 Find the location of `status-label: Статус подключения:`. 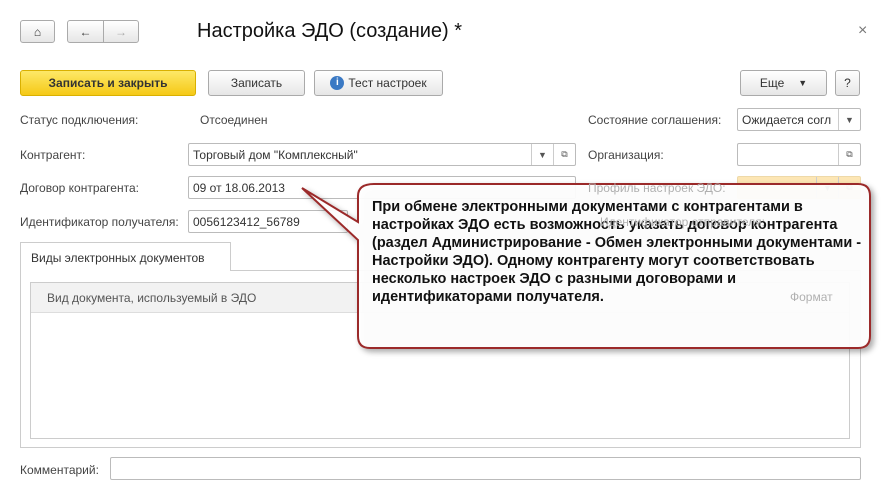

status-label: Статус подключения: is located at coordinates (79, 120).